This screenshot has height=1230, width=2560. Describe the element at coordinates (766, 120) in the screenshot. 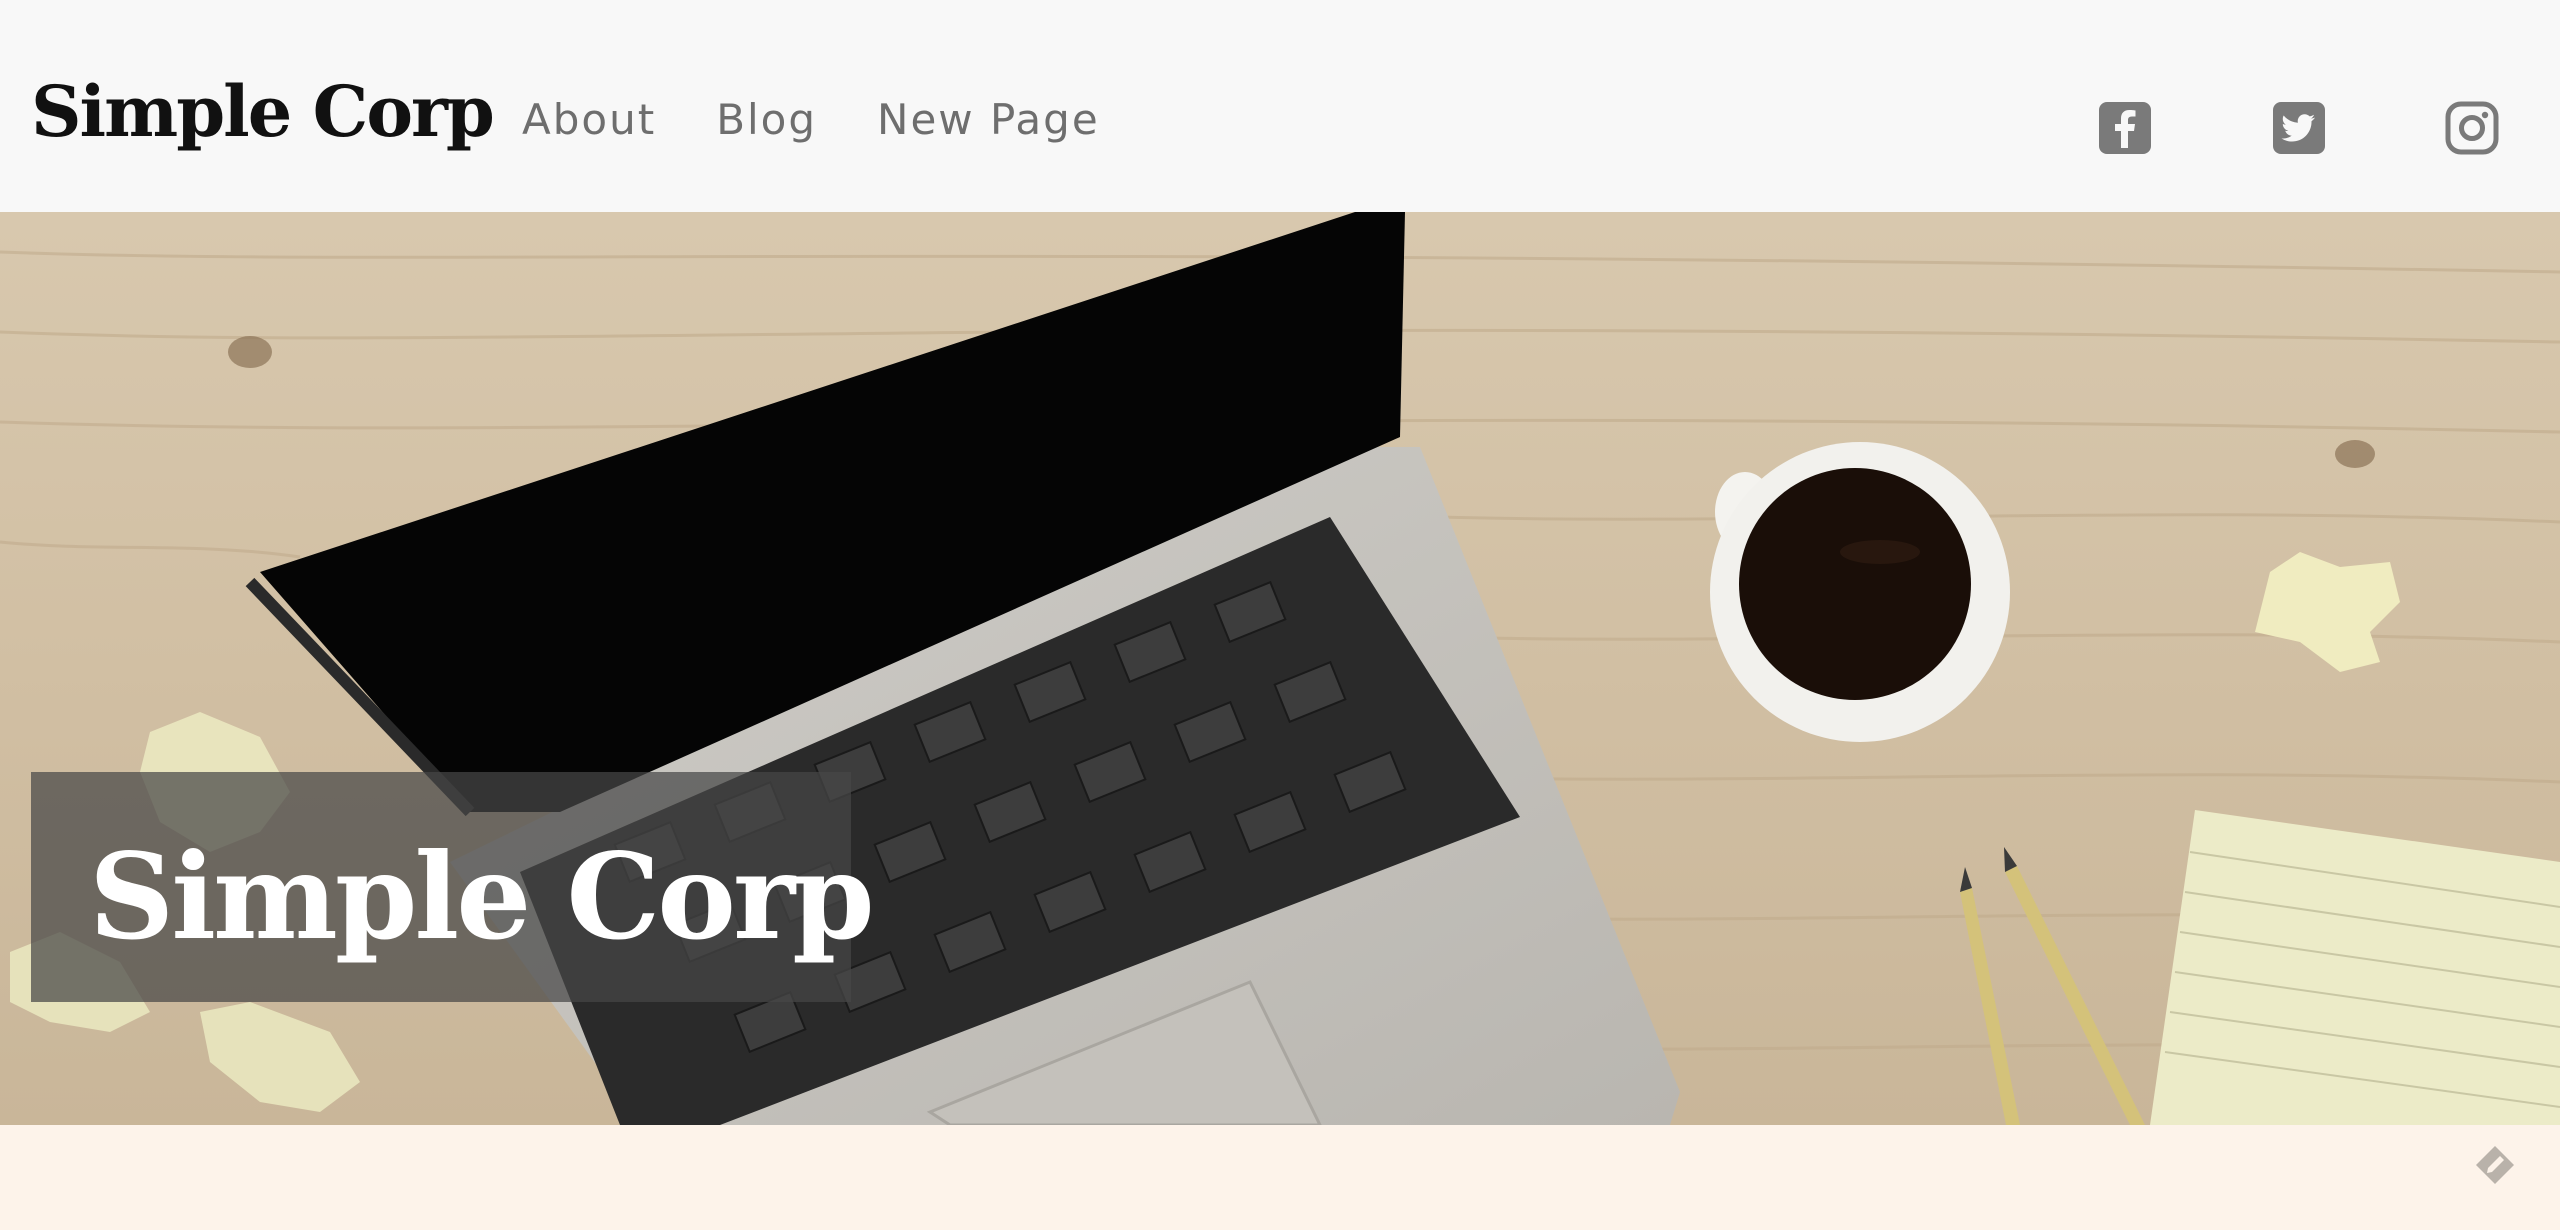

I see `nav-link-blog: Blog` at that location.